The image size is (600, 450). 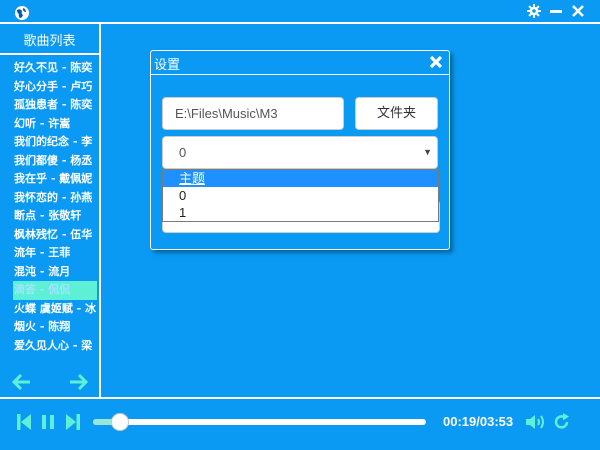 I want to click on dropdown-option: 主题, so click(x=300, y=178).